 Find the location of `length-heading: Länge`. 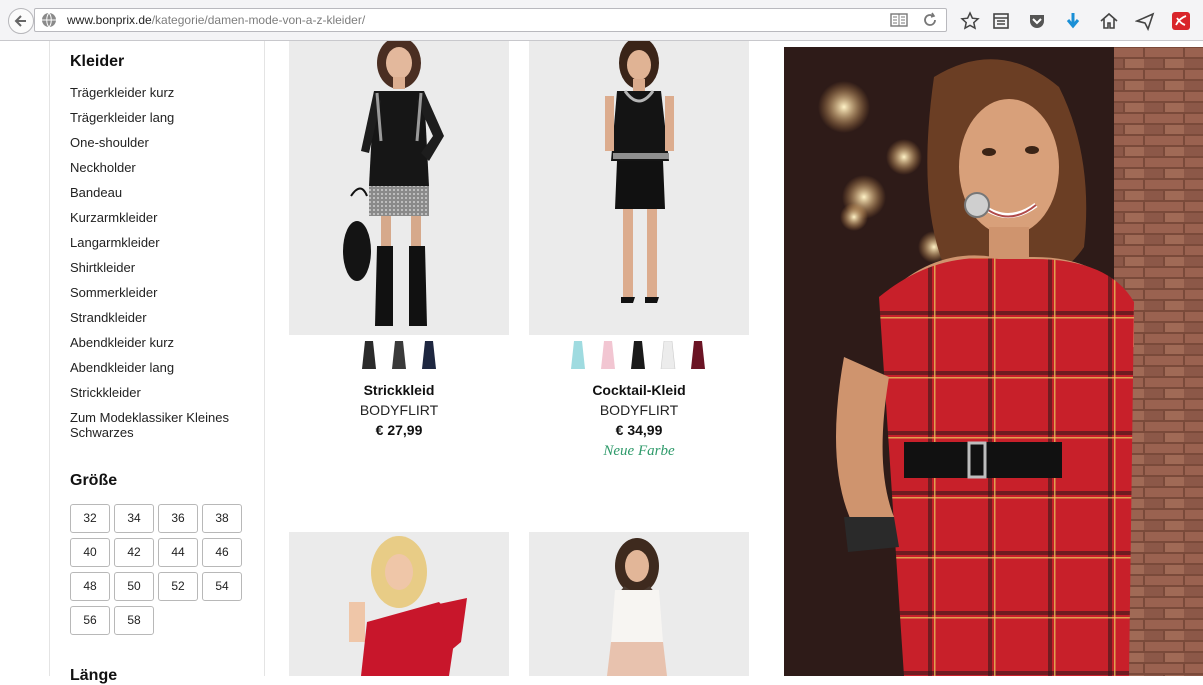

length-heading: Länge is located at coordinates (94, 675).